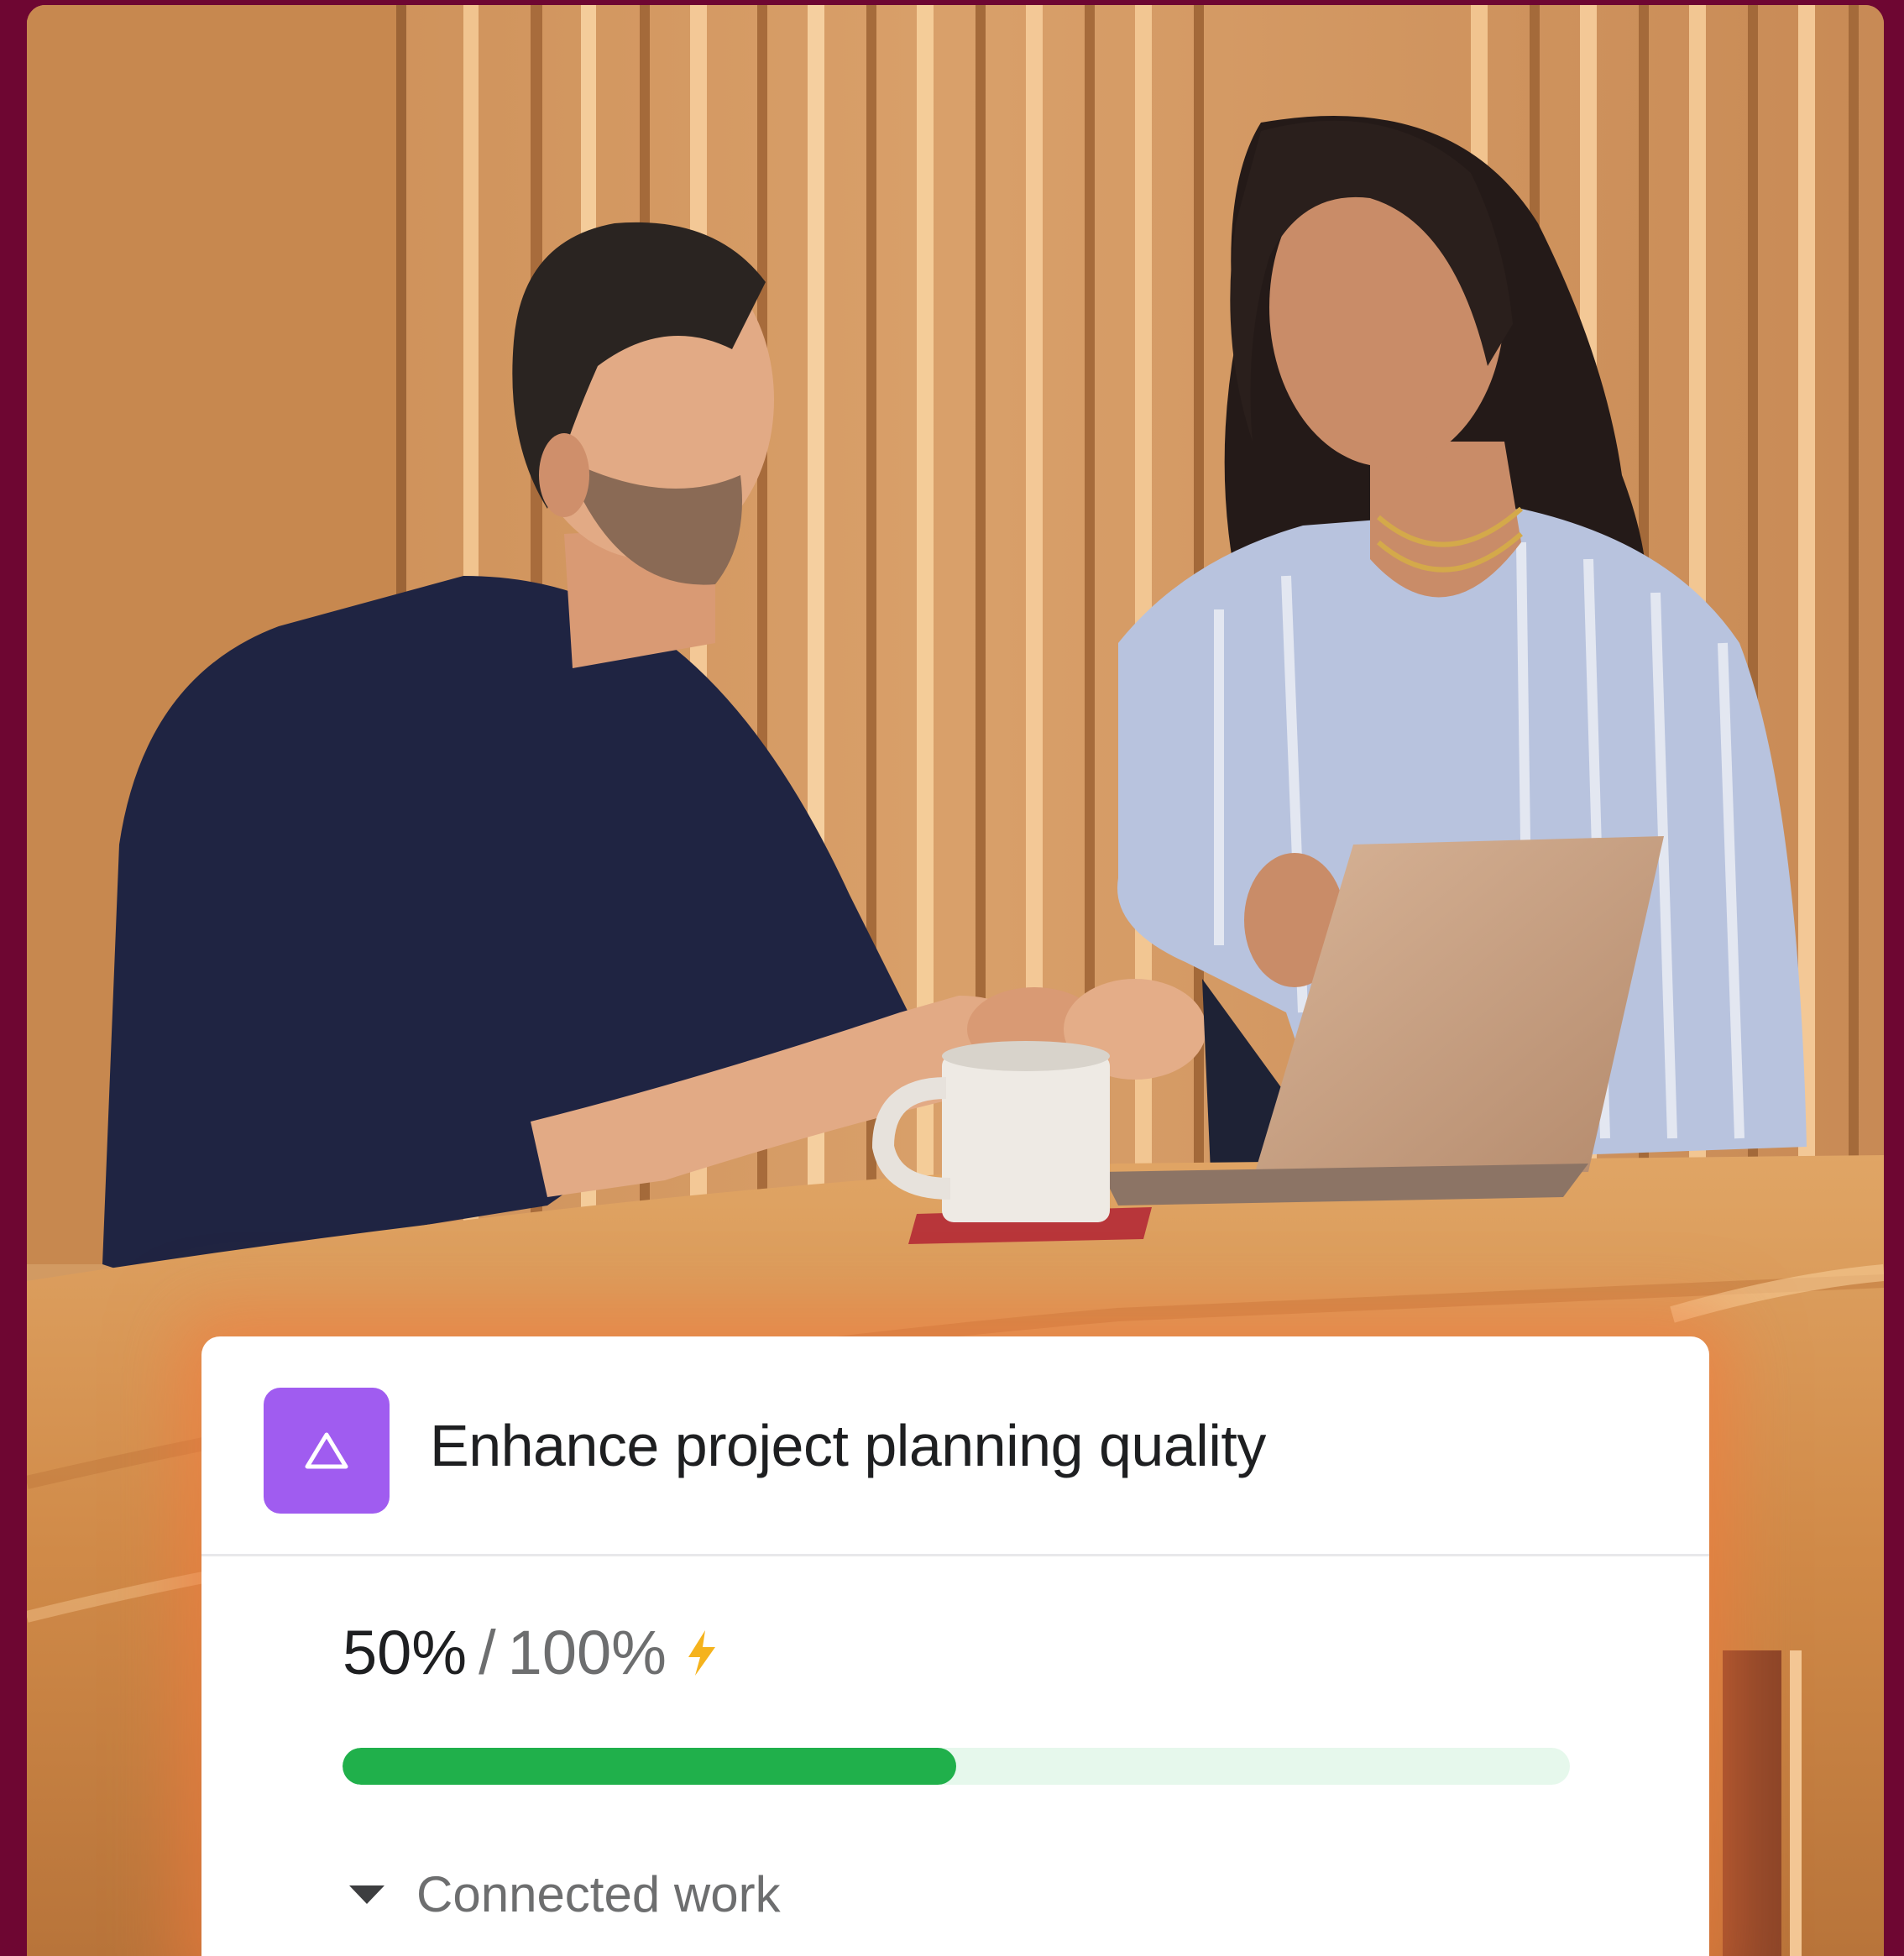 This screenshot has height=1956, width=1904. I want to click on triangle-goal-icon, so click(327, 1450).